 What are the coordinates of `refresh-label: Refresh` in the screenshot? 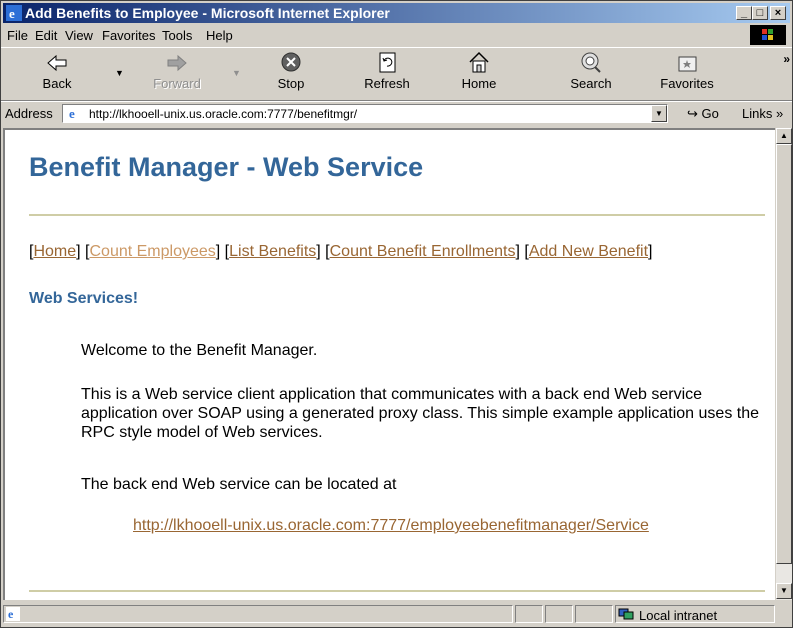 It's located at (387, 83).